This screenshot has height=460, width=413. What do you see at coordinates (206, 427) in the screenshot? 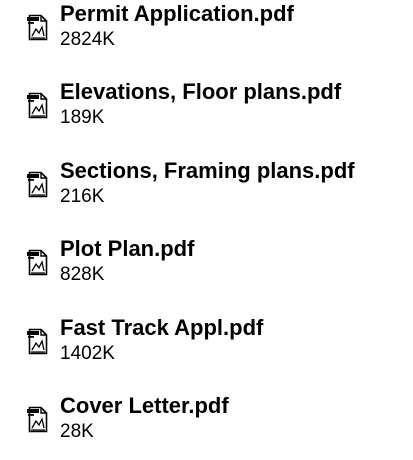
I see `file-item: Cover Letter.pdf 28K` at bounding box center [206, 427].